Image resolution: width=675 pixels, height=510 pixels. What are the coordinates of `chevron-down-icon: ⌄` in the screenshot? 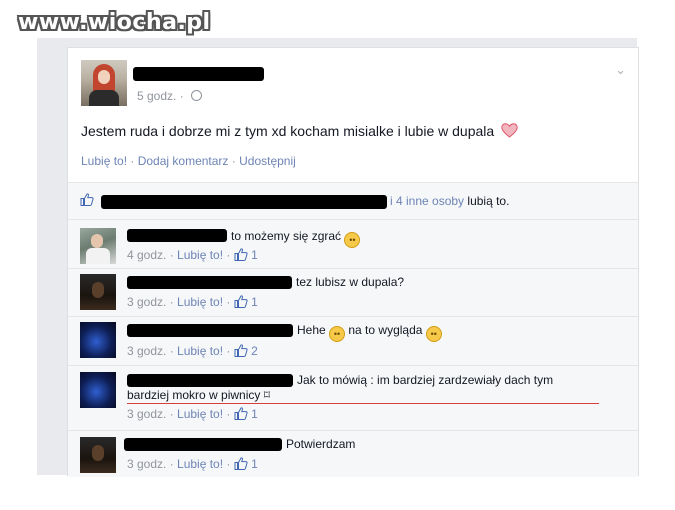 It's located at (620, 70).